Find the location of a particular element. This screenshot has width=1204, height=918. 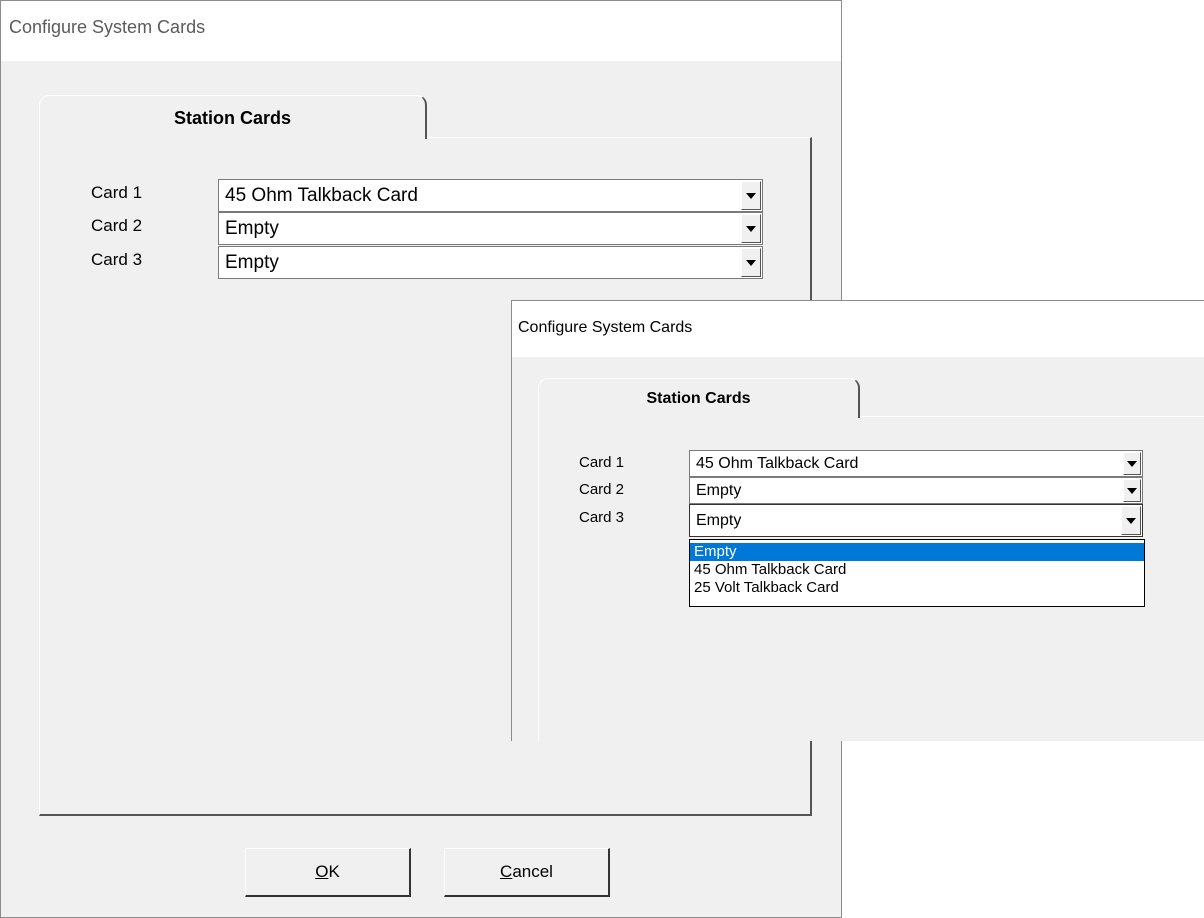

inset-tab-label: Station Cards is located at coordinates (698, 398).